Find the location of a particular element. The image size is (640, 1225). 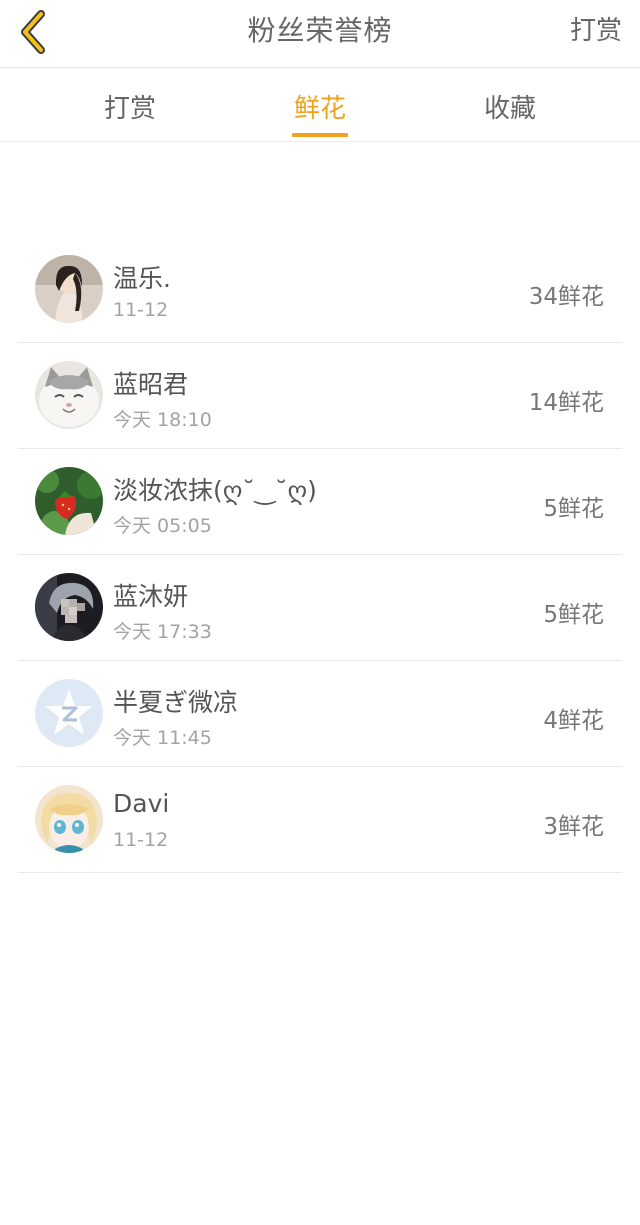

list-item: 蓝沐妍 今天 17:33 5鲜花 is located at coordinates (320, 608).